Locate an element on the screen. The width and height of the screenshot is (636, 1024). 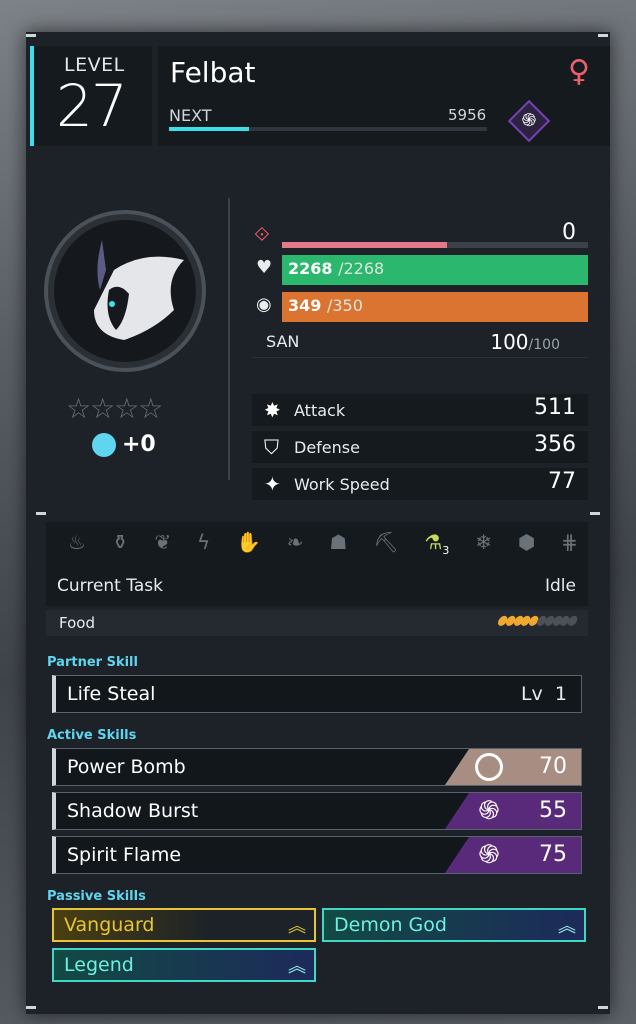
condense-indicator: +0 is located at coordinates (124, 444).